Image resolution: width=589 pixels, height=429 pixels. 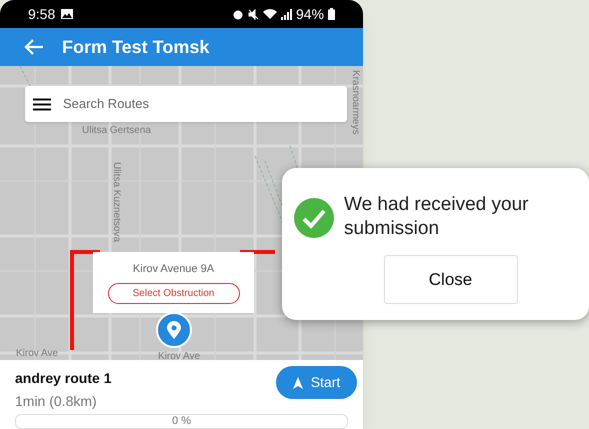 What do you see at coordinates (314, 218) in the screenshot?
I see `check-circle-icon` at bounding box center [314, 218].